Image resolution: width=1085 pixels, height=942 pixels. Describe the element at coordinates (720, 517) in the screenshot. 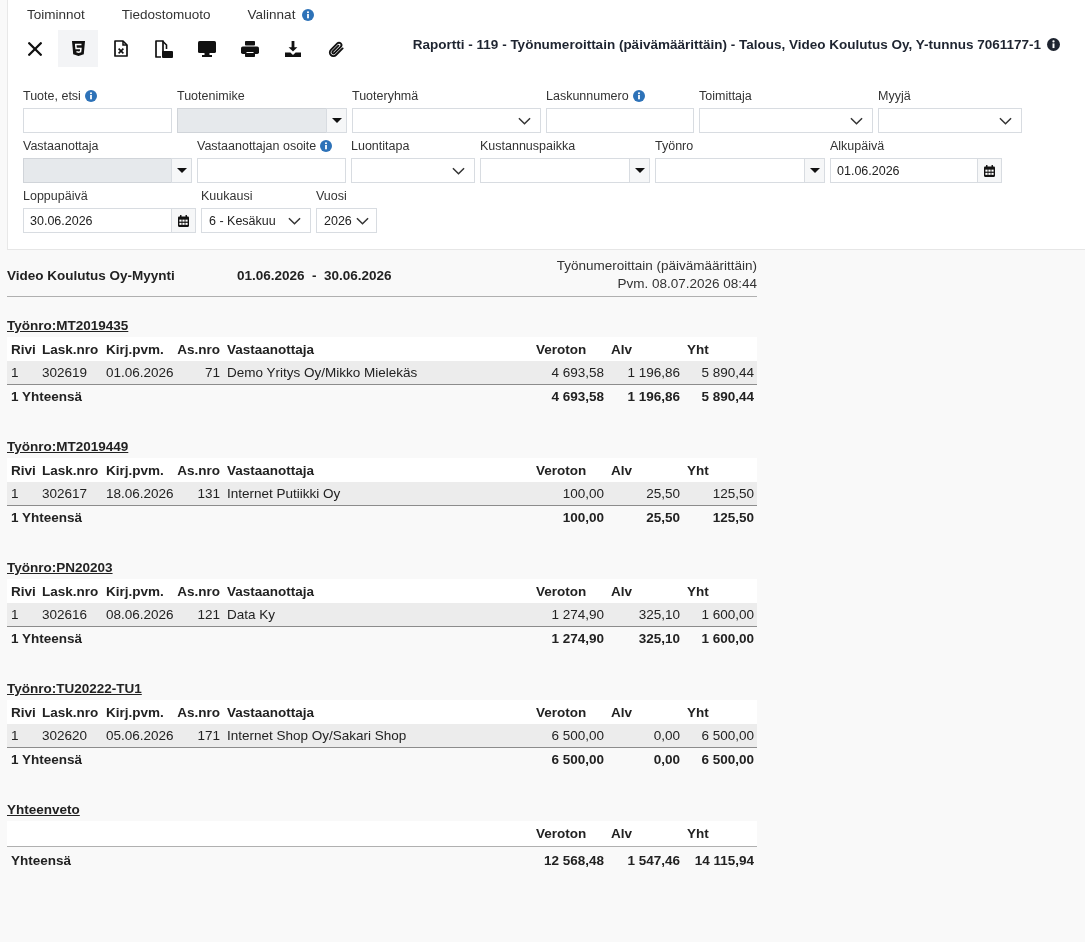

I see `total-cell: 125,50` at that location.